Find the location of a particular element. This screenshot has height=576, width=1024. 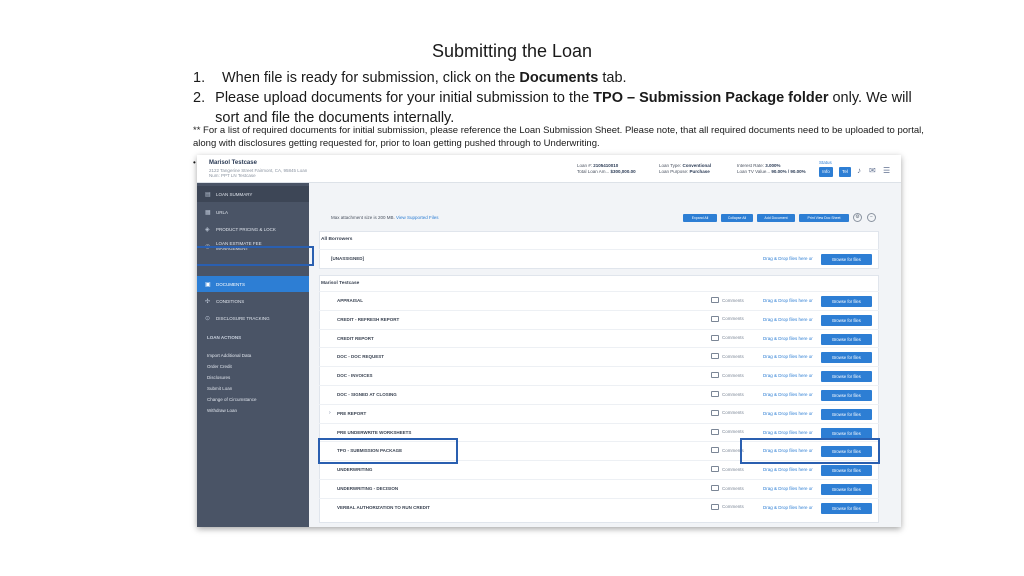

row-label: DOC - DOC REQUEST is located at coordinates (361, 357).